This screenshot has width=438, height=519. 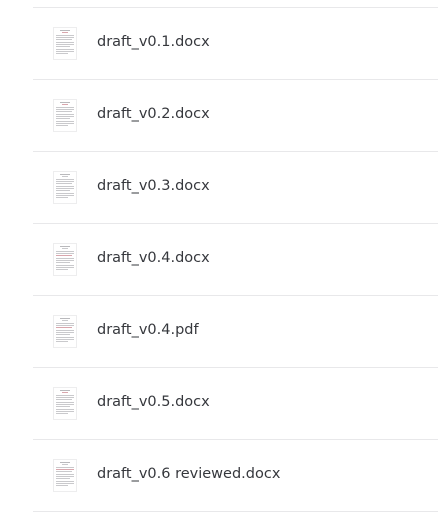 I want to click on file-name: draft_v0.1.docx, so click(x=153, y=42).